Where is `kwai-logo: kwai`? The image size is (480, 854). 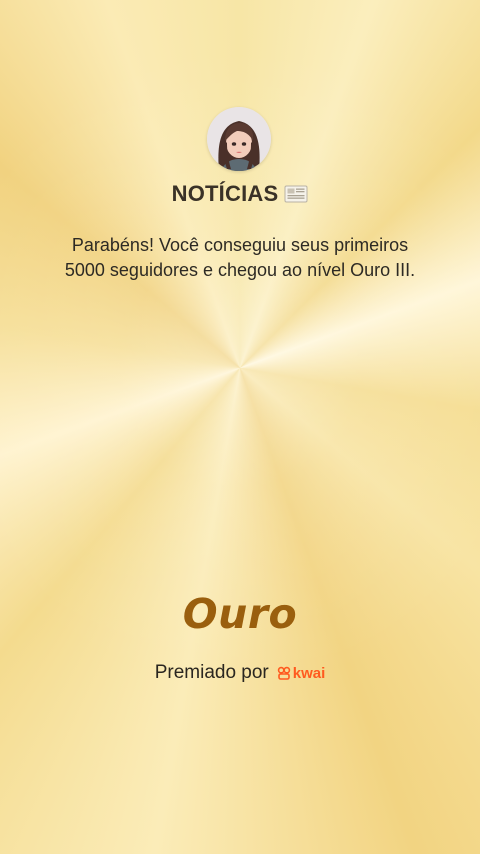
kwai-logo: kwai is located at coordinates (301, 673).